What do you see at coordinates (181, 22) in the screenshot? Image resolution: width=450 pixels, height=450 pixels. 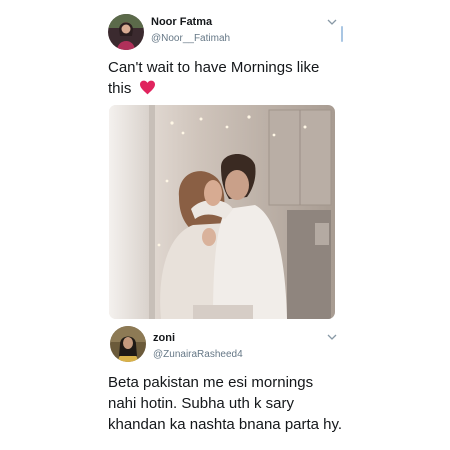 I see `tweet-author-name: Noor Fatma` at bounding box center [181, 22].